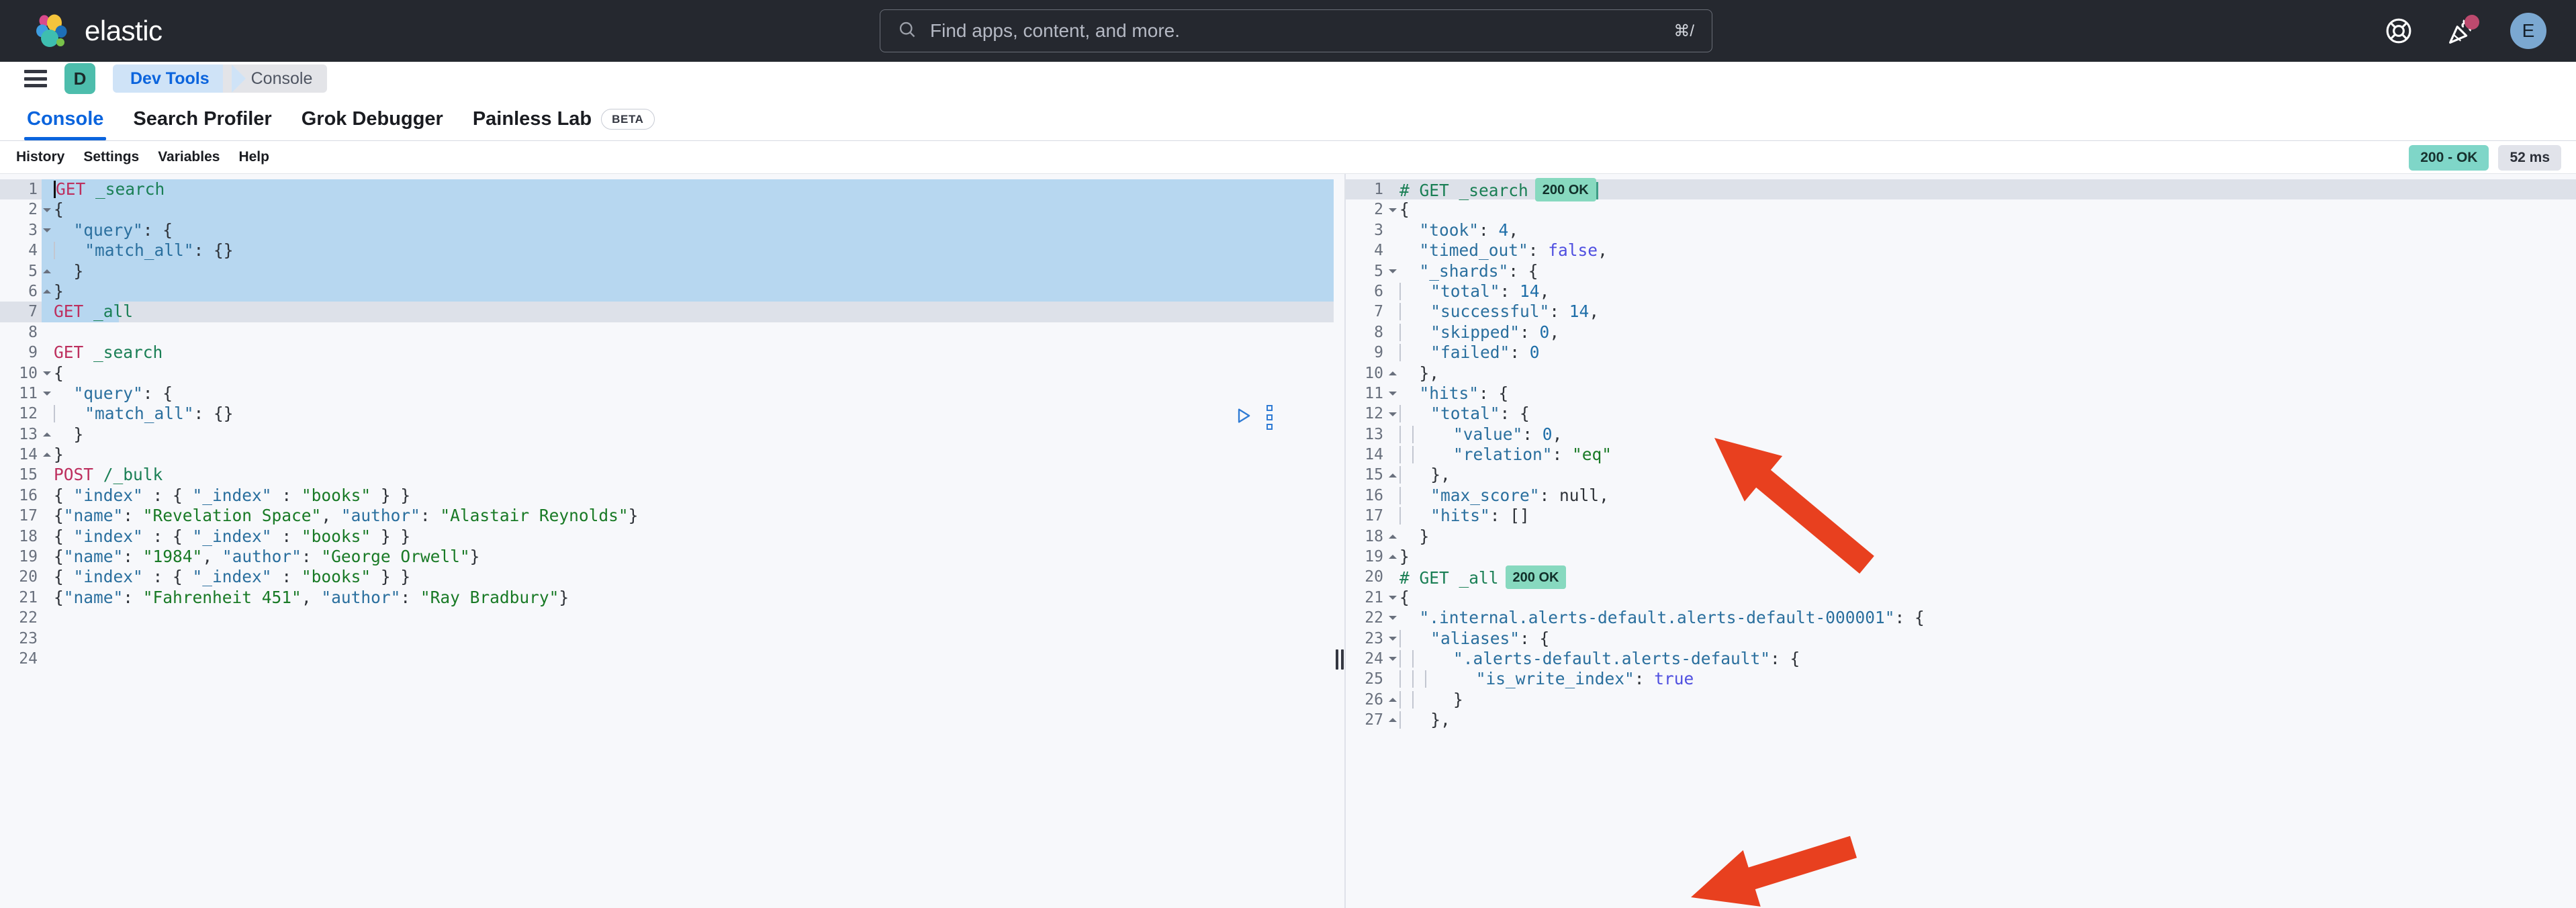  Describe the element at coordinates (1339, 659) in the screenshot. I see `panel-resize-handle` at that location.